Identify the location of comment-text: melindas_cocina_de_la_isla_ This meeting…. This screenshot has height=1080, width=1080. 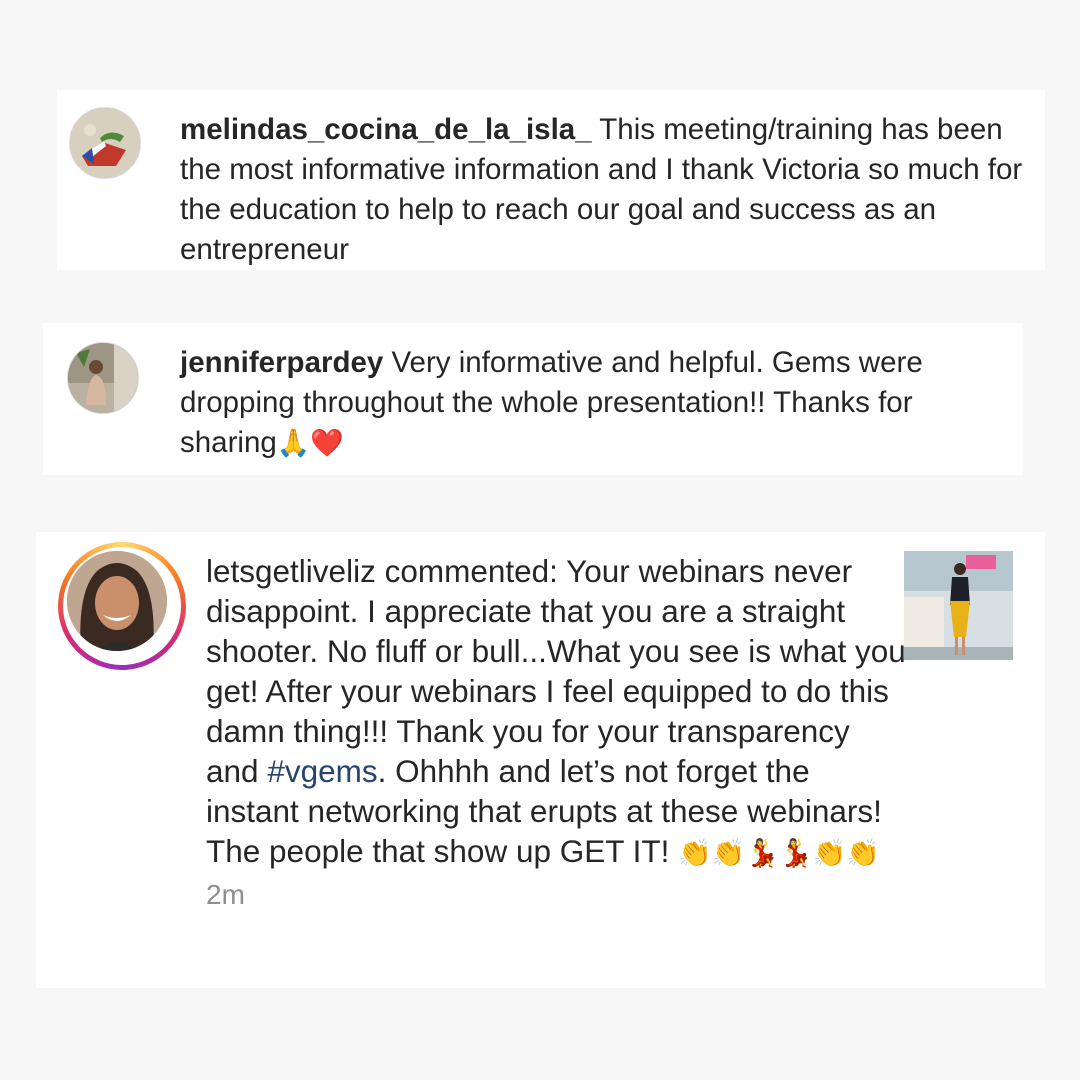
(610, 190).